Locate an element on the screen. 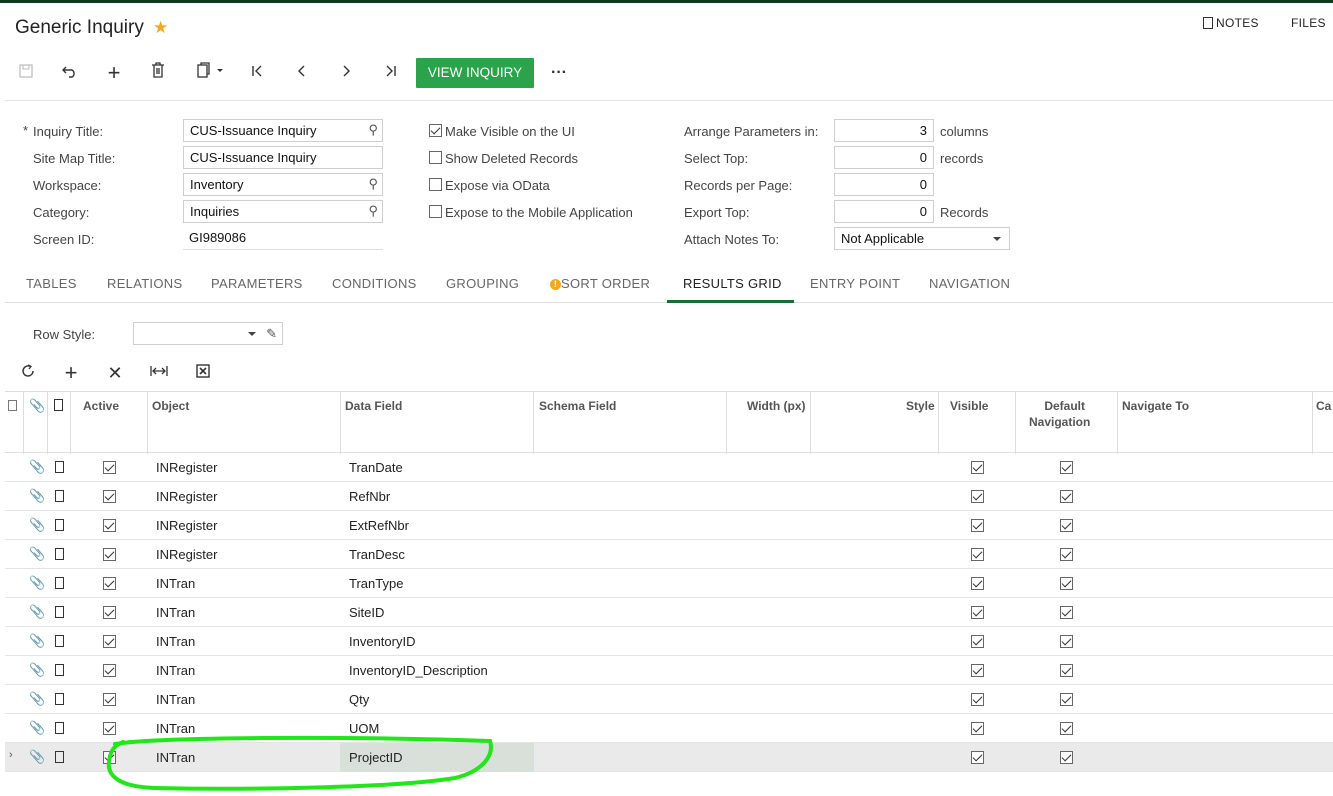 This screenshot has height=796, width=1333. files-link: FILES is located at coordinates (1308, 23).